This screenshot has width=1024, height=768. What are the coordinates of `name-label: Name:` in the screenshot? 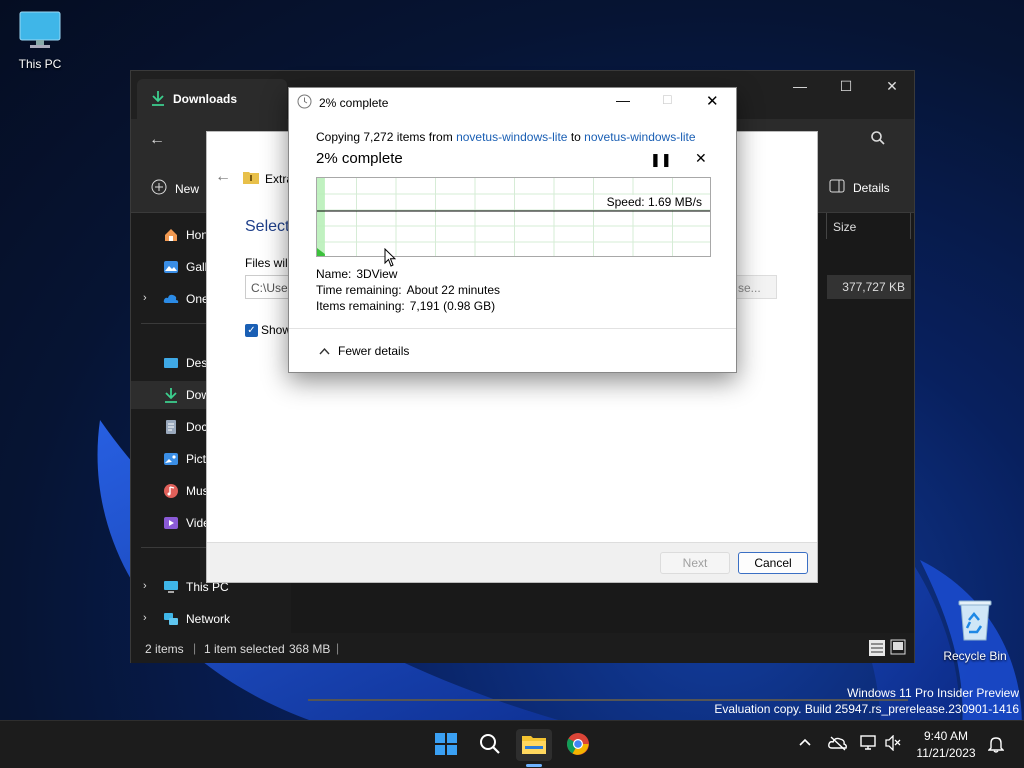 It's located at (334, 274).